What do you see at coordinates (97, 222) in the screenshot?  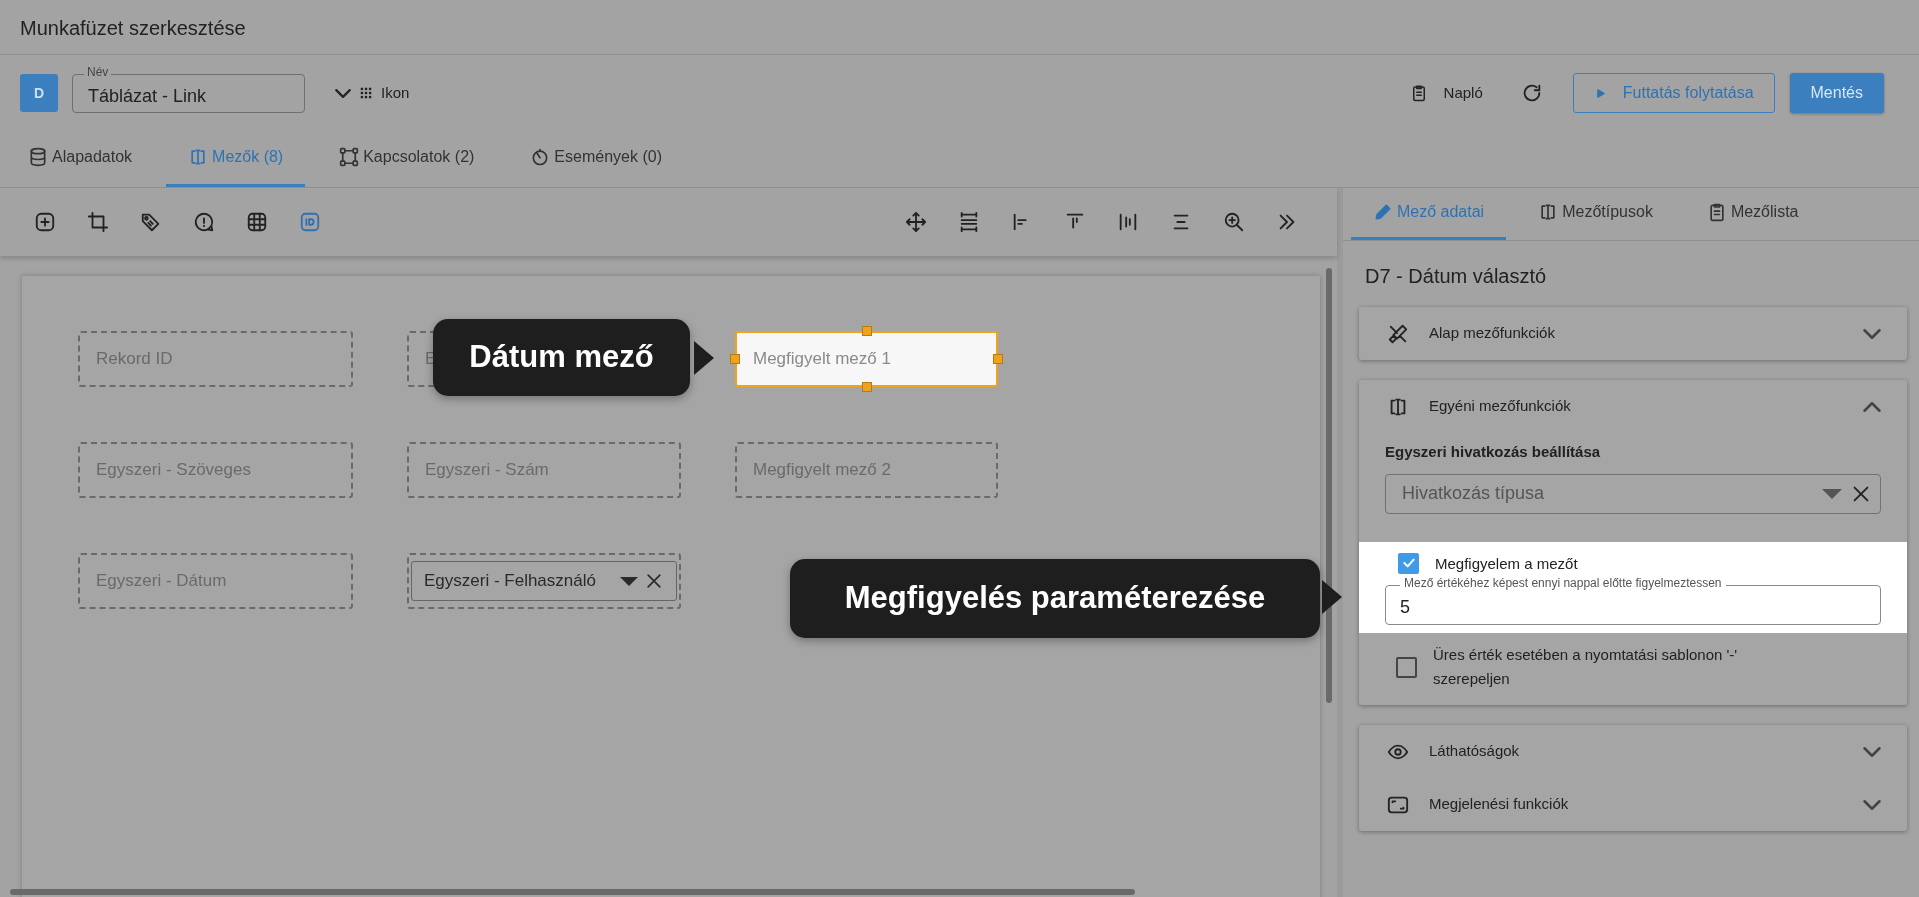 I see `crop-icon` at bounding box center [97, 222].